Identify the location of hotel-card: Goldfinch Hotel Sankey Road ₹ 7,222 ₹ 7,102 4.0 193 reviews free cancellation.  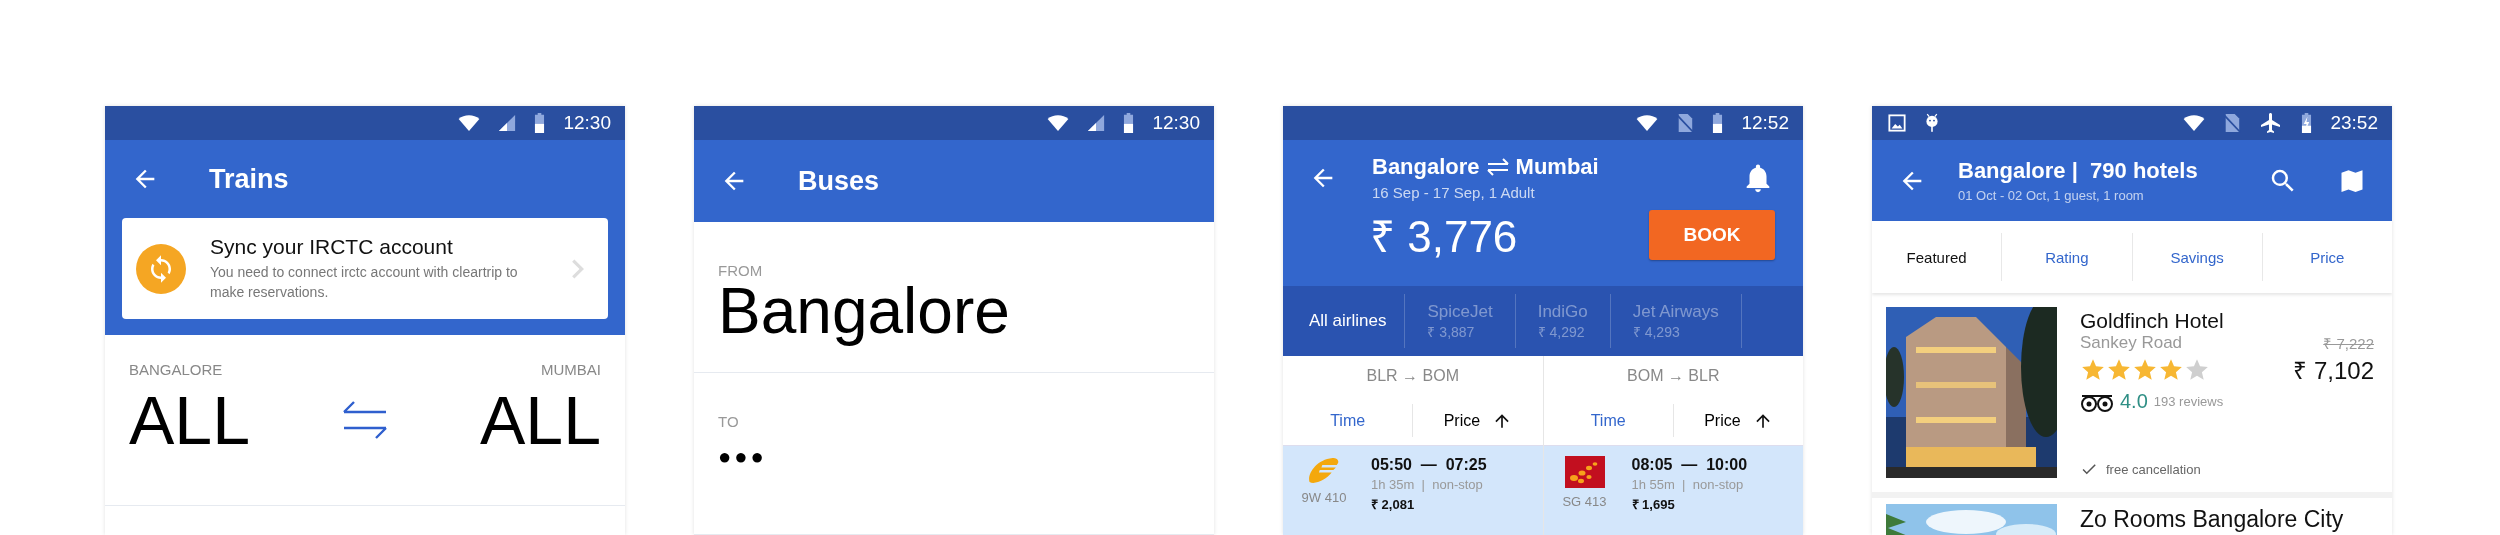
(2132, 395).